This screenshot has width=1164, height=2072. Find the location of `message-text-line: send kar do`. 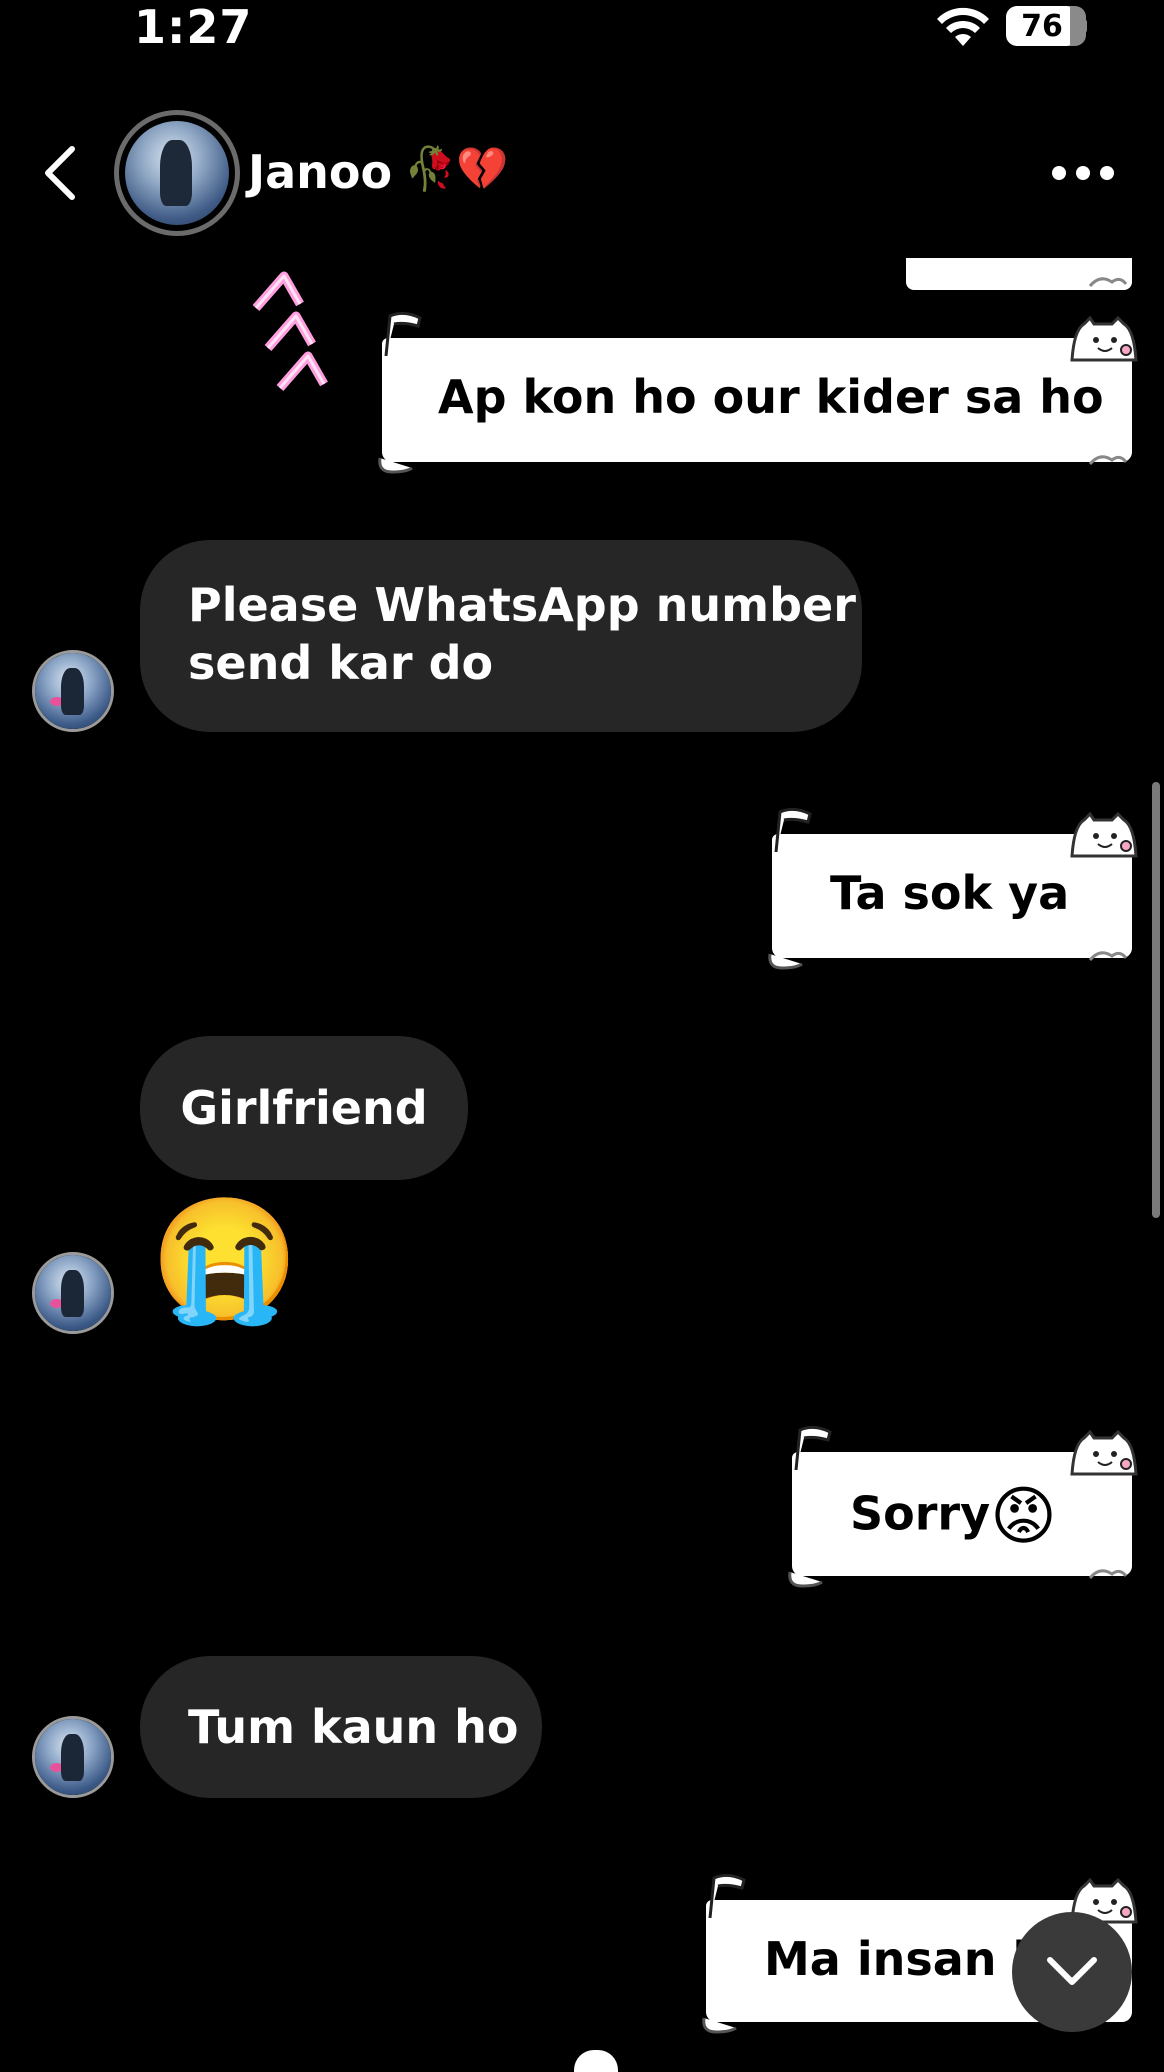

message-text-line: send kar do is located at coordinates (341, 663).